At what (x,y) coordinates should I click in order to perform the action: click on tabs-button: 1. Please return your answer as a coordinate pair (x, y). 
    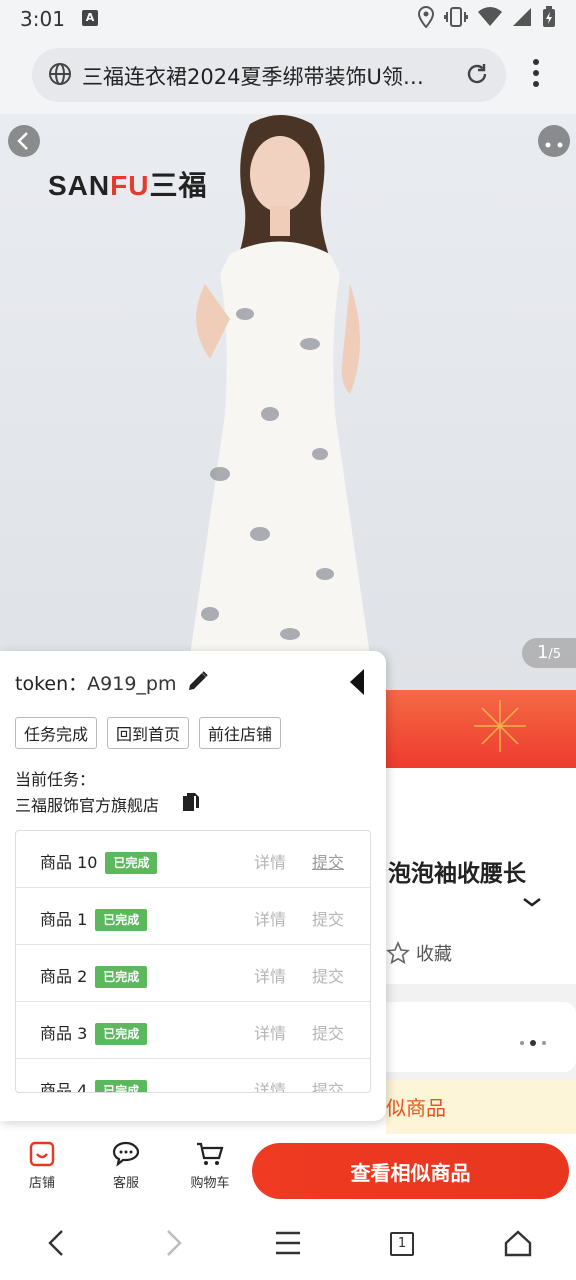
    Looking at the image, I should click on (402, 1244).